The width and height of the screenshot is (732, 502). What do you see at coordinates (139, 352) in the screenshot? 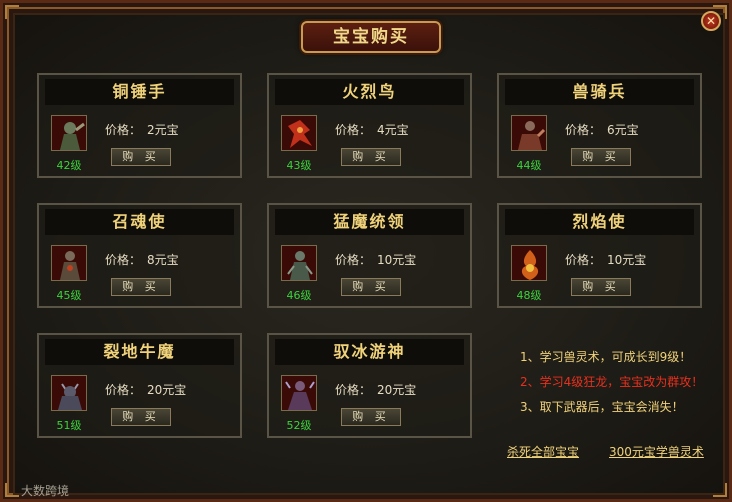
I see `pet-name: 裂地牛魔` at bounding box center [139, 352].